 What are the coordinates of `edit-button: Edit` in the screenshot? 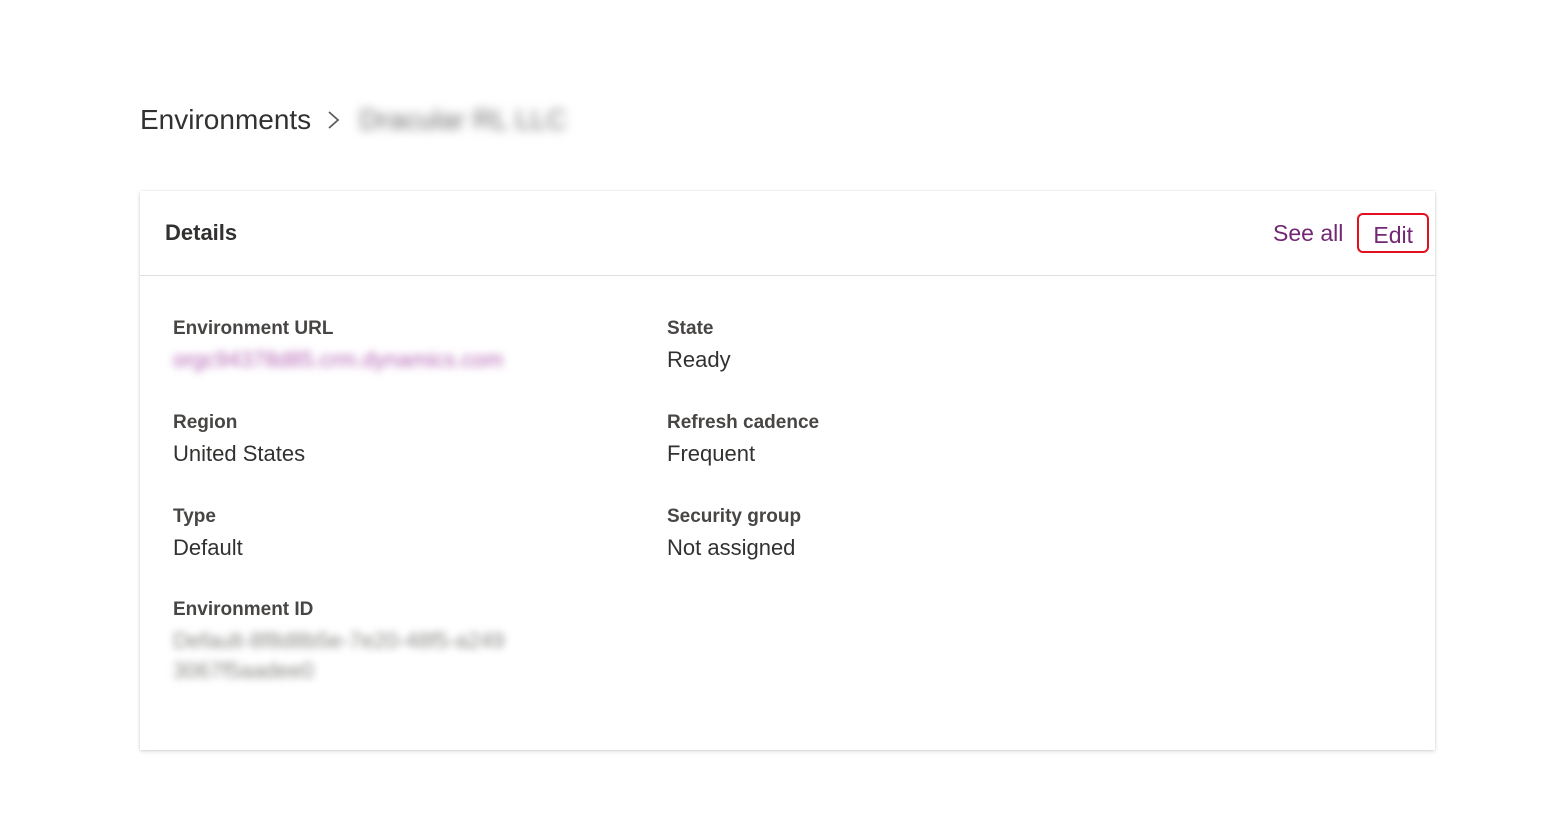 It's located at (1393, 233).